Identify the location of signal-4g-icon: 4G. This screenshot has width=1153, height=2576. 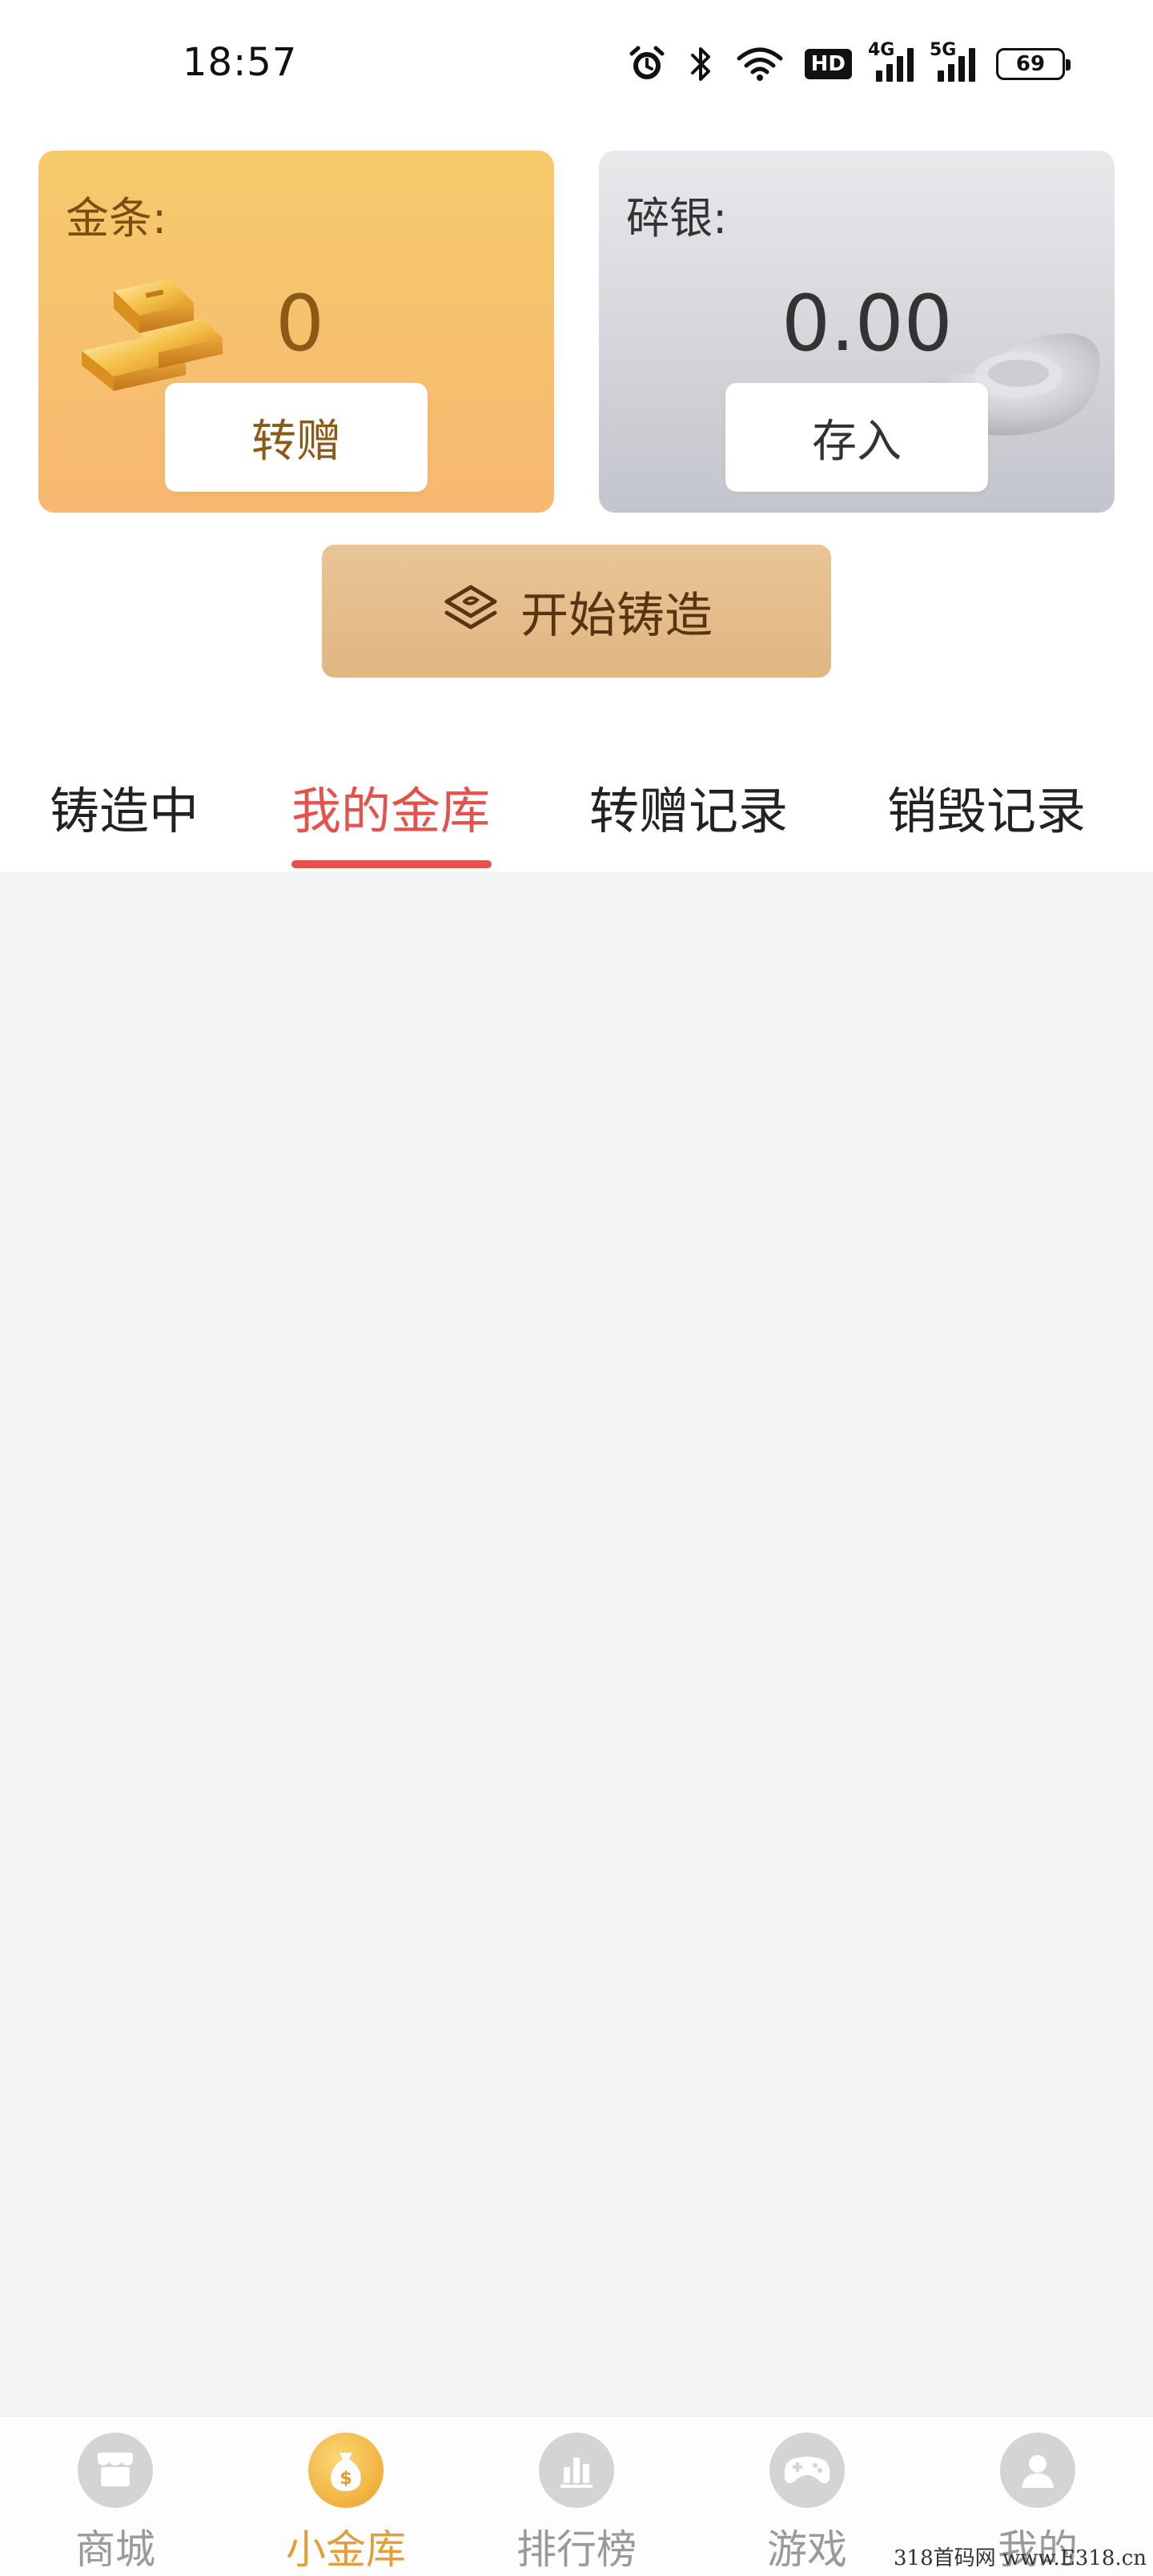
(891, 61).